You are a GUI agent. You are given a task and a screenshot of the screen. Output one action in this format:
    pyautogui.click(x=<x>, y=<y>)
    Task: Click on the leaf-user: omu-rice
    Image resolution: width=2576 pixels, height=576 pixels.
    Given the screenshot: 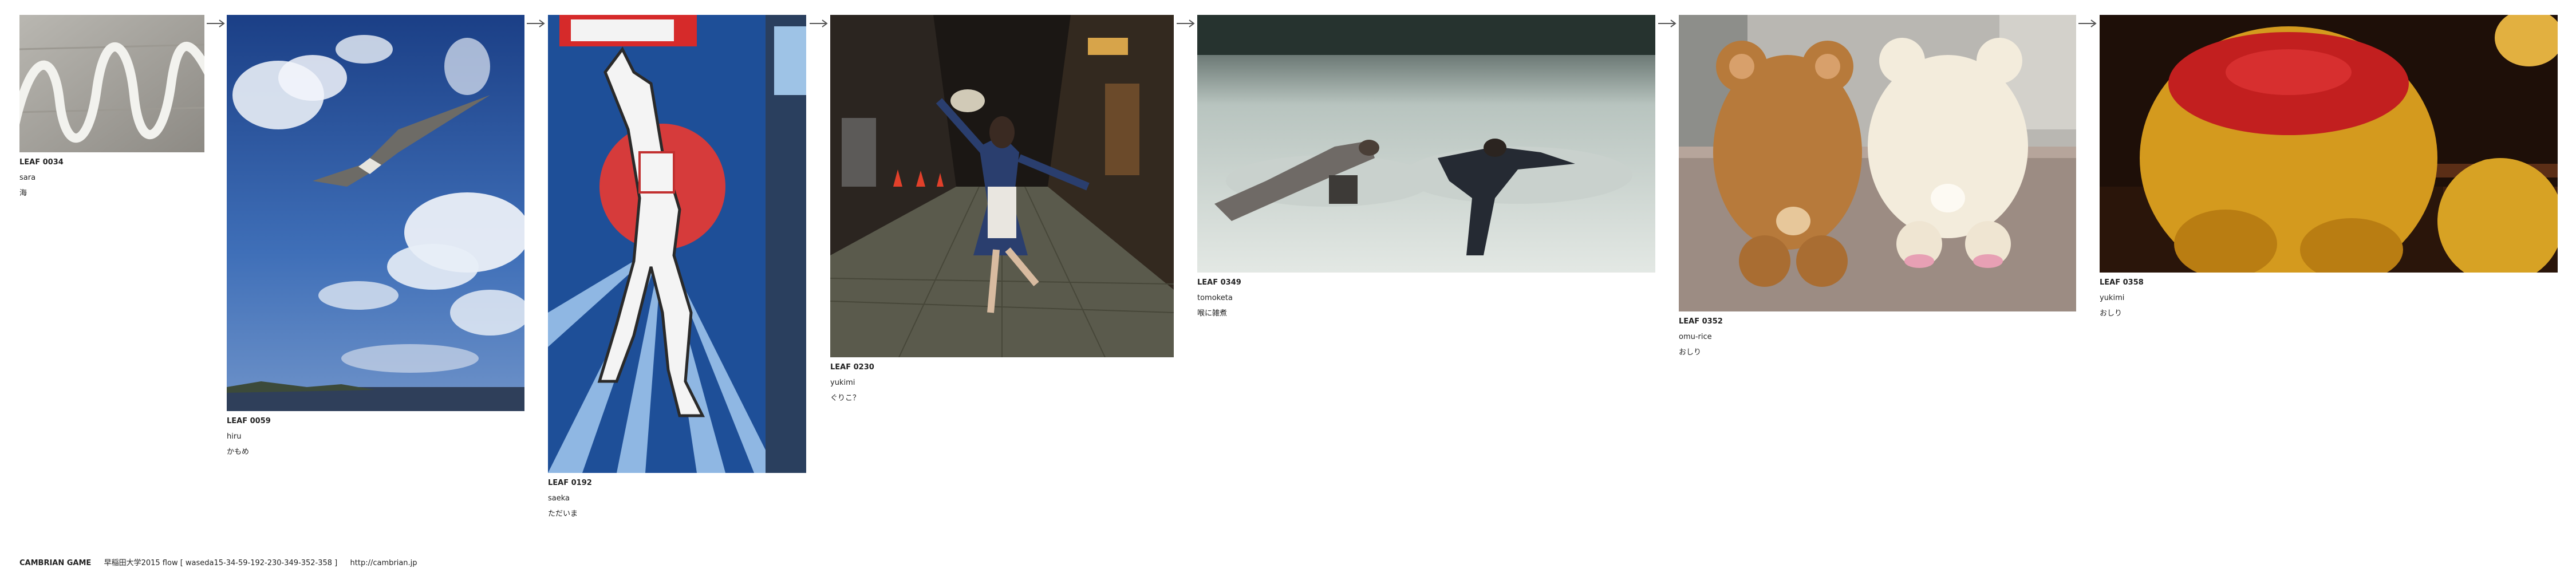 What is the action you would take?
    pyautogui.click(x=1701, y=337)
    